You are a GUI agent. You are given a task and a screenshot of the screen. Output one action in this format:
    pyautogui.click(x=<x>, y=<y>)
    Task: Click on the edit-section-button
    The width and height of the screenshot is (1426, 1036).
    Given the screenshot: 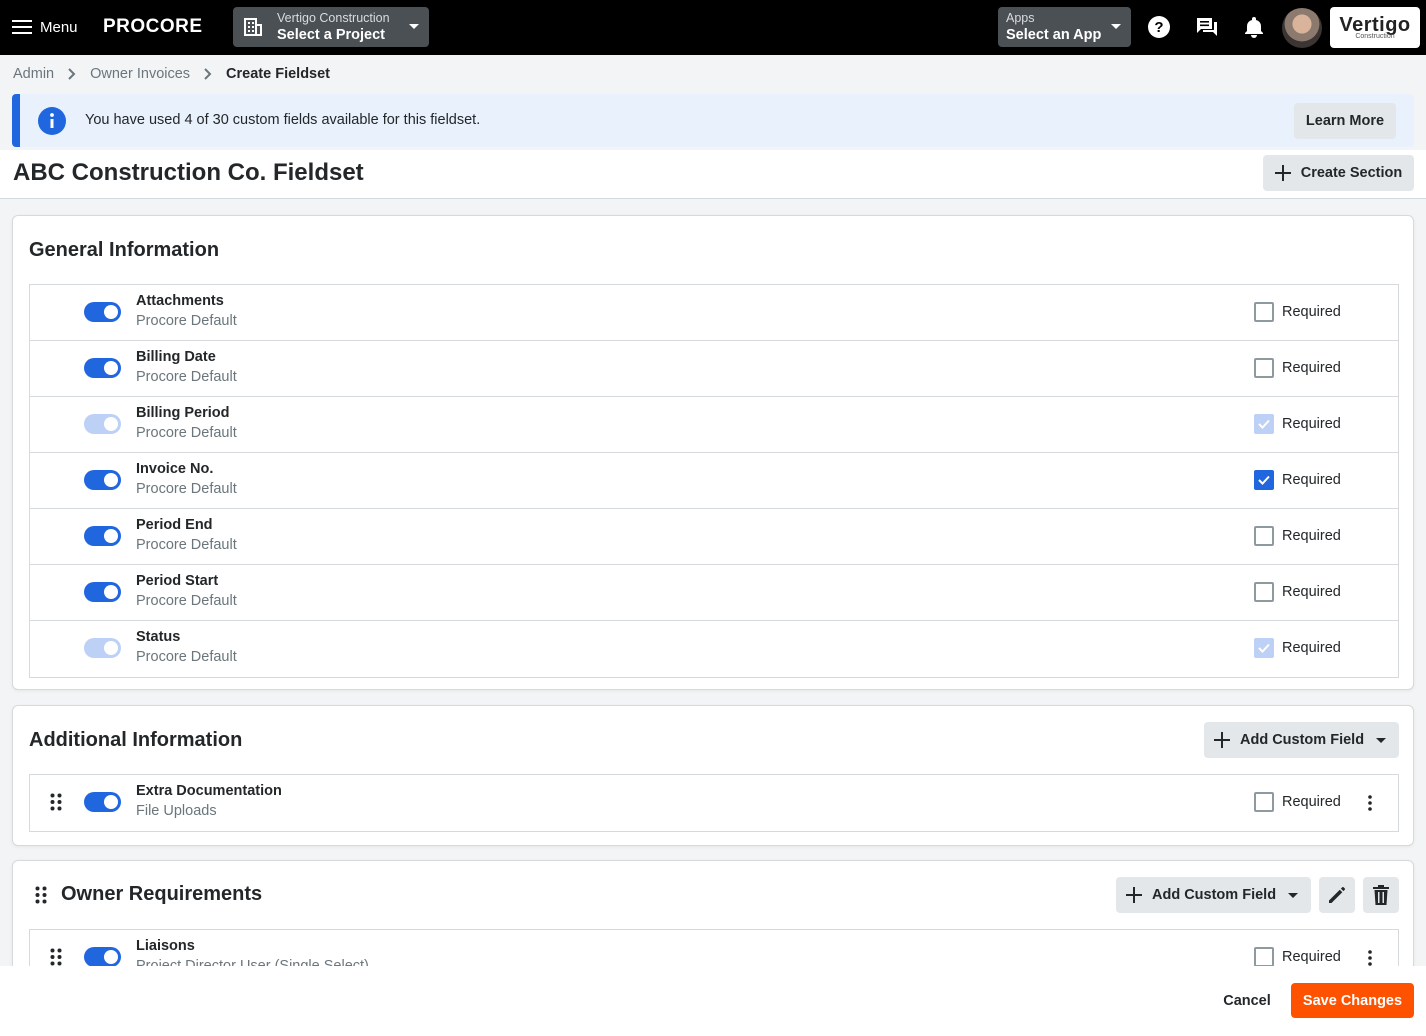 What is the action you would take?
    pyautogui.click(x=1337, y=895)
    